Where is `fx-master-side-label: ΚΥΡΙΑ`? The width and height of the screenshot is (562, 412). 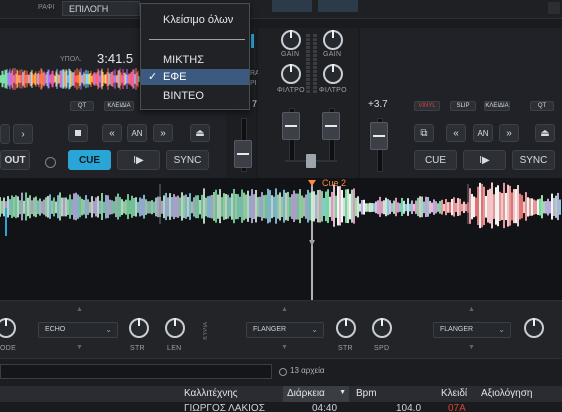 fx-master-side-label: ΚΥΡΙΑ is located at coordinates (206, 331).